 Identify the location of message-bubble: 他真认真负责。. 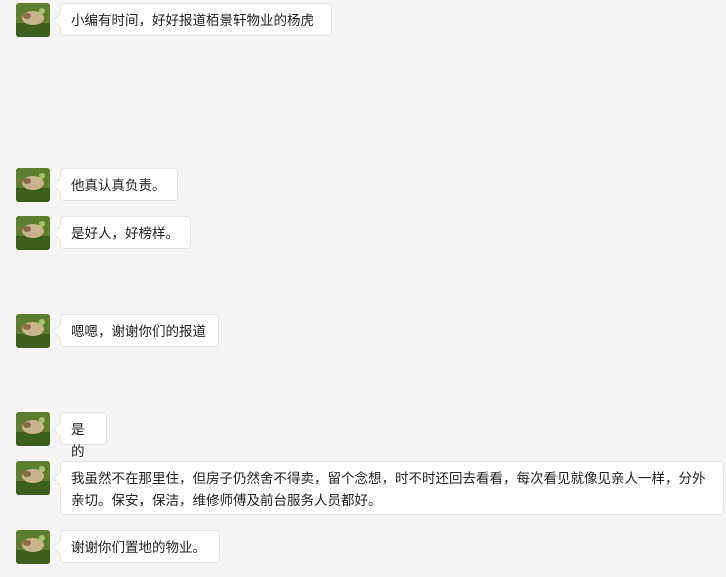
(119, 184).